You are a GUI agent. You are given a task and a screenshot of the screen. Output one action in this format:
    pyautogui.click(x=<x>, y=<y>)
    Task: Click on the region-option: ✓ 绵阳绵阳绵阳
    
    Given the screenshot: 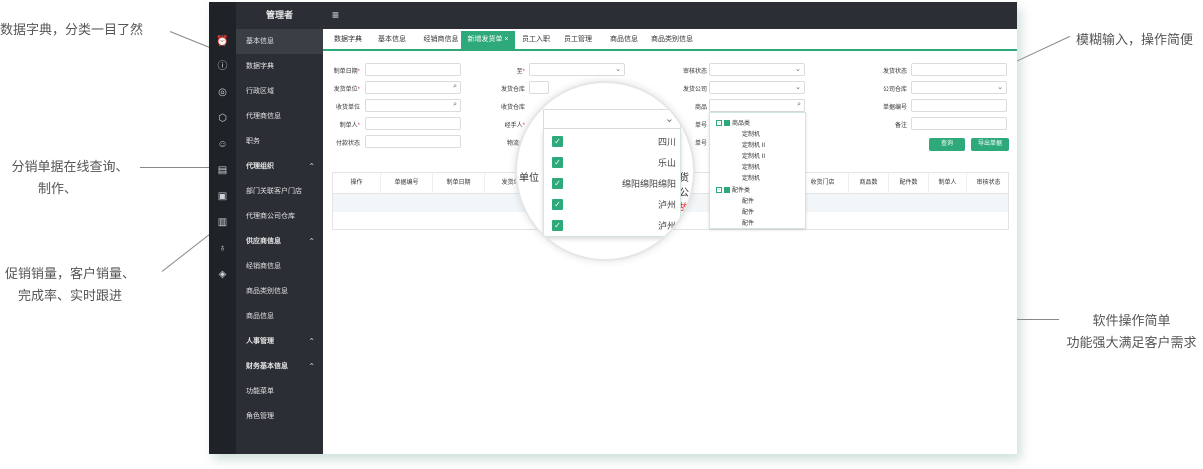 What is the action you would take?
    pyautogui.click(x=613, y=183)
    